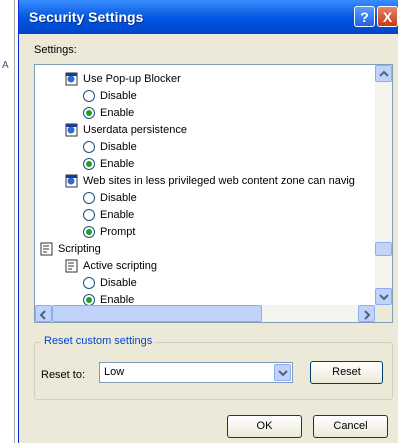  I want to click on cancel-button: Cancel, so click(350, 426).